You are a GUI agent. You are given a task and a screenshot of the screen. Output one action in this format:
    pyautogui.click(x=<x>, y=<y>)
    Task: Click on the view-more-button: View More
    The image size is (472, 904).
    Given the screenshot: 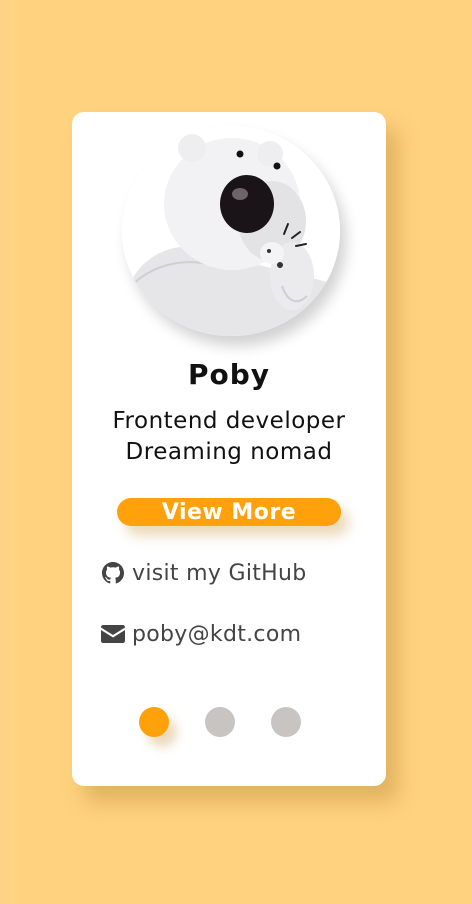 What is the action you would take?
    pyautogui.click(x=229, y=512)
    